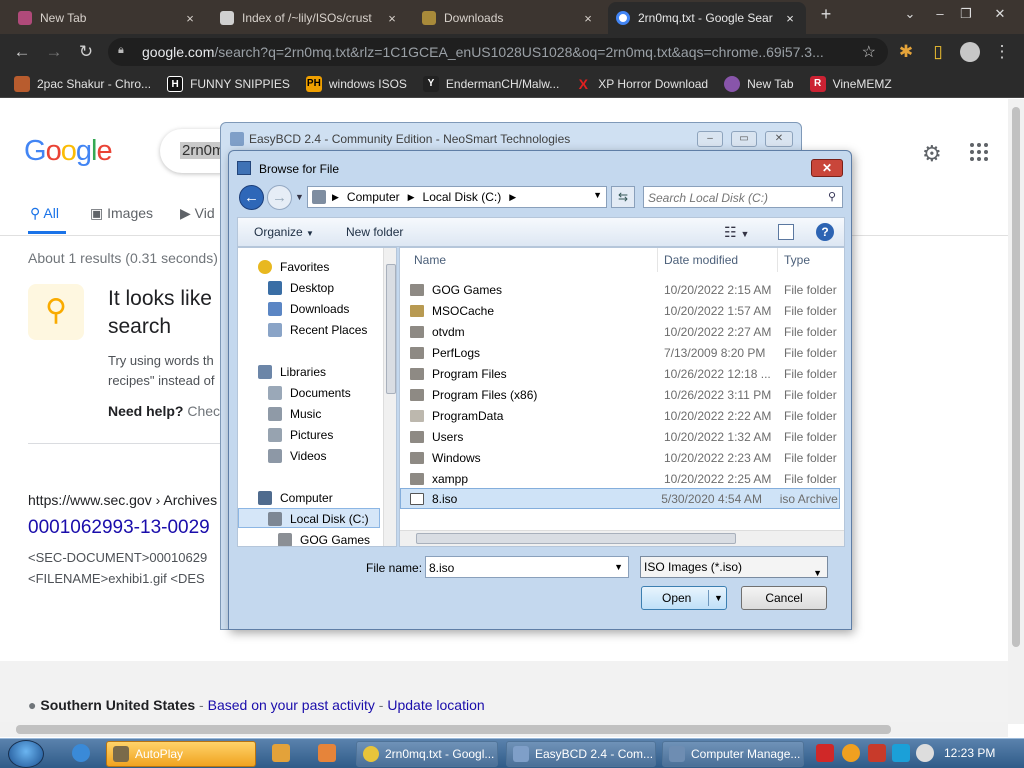  Describe the element at coordinates (759, 83) in the screenshot. I see `bookmark-new-tab: New Tab` at that location.